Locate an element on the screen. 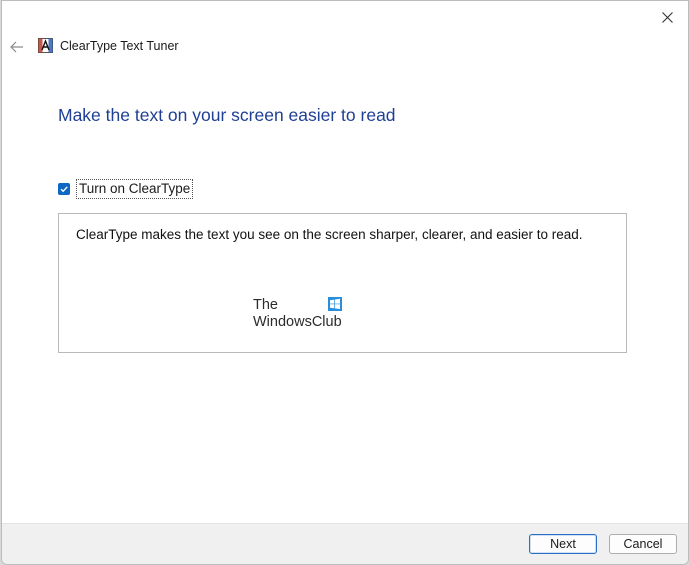 This screenshot has width=689, height=565. next-button: Next is located at coordinates (563, 544).